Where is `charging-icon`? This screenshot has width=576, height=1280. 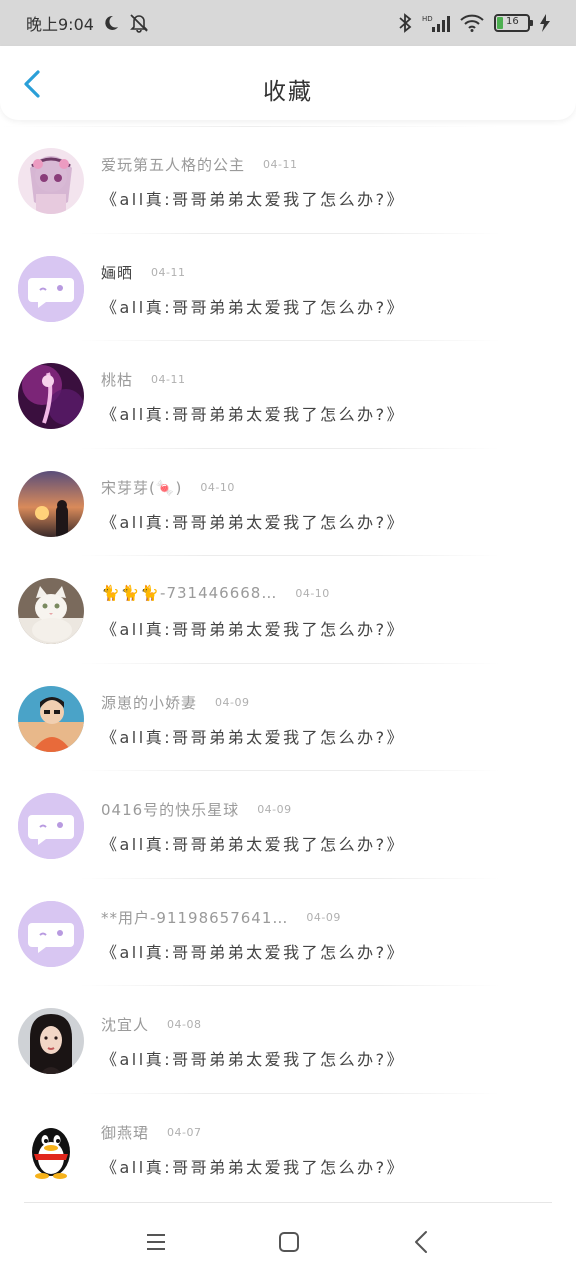 charging-icon is located at coordinates (545, 23).